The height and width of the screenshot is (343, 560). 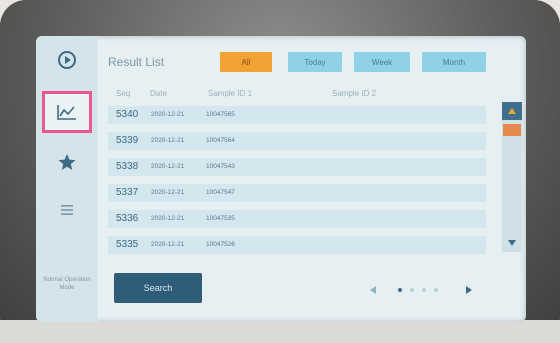 I want to click on row-sample-id-1: 10047565, so click(x=220, y=114).